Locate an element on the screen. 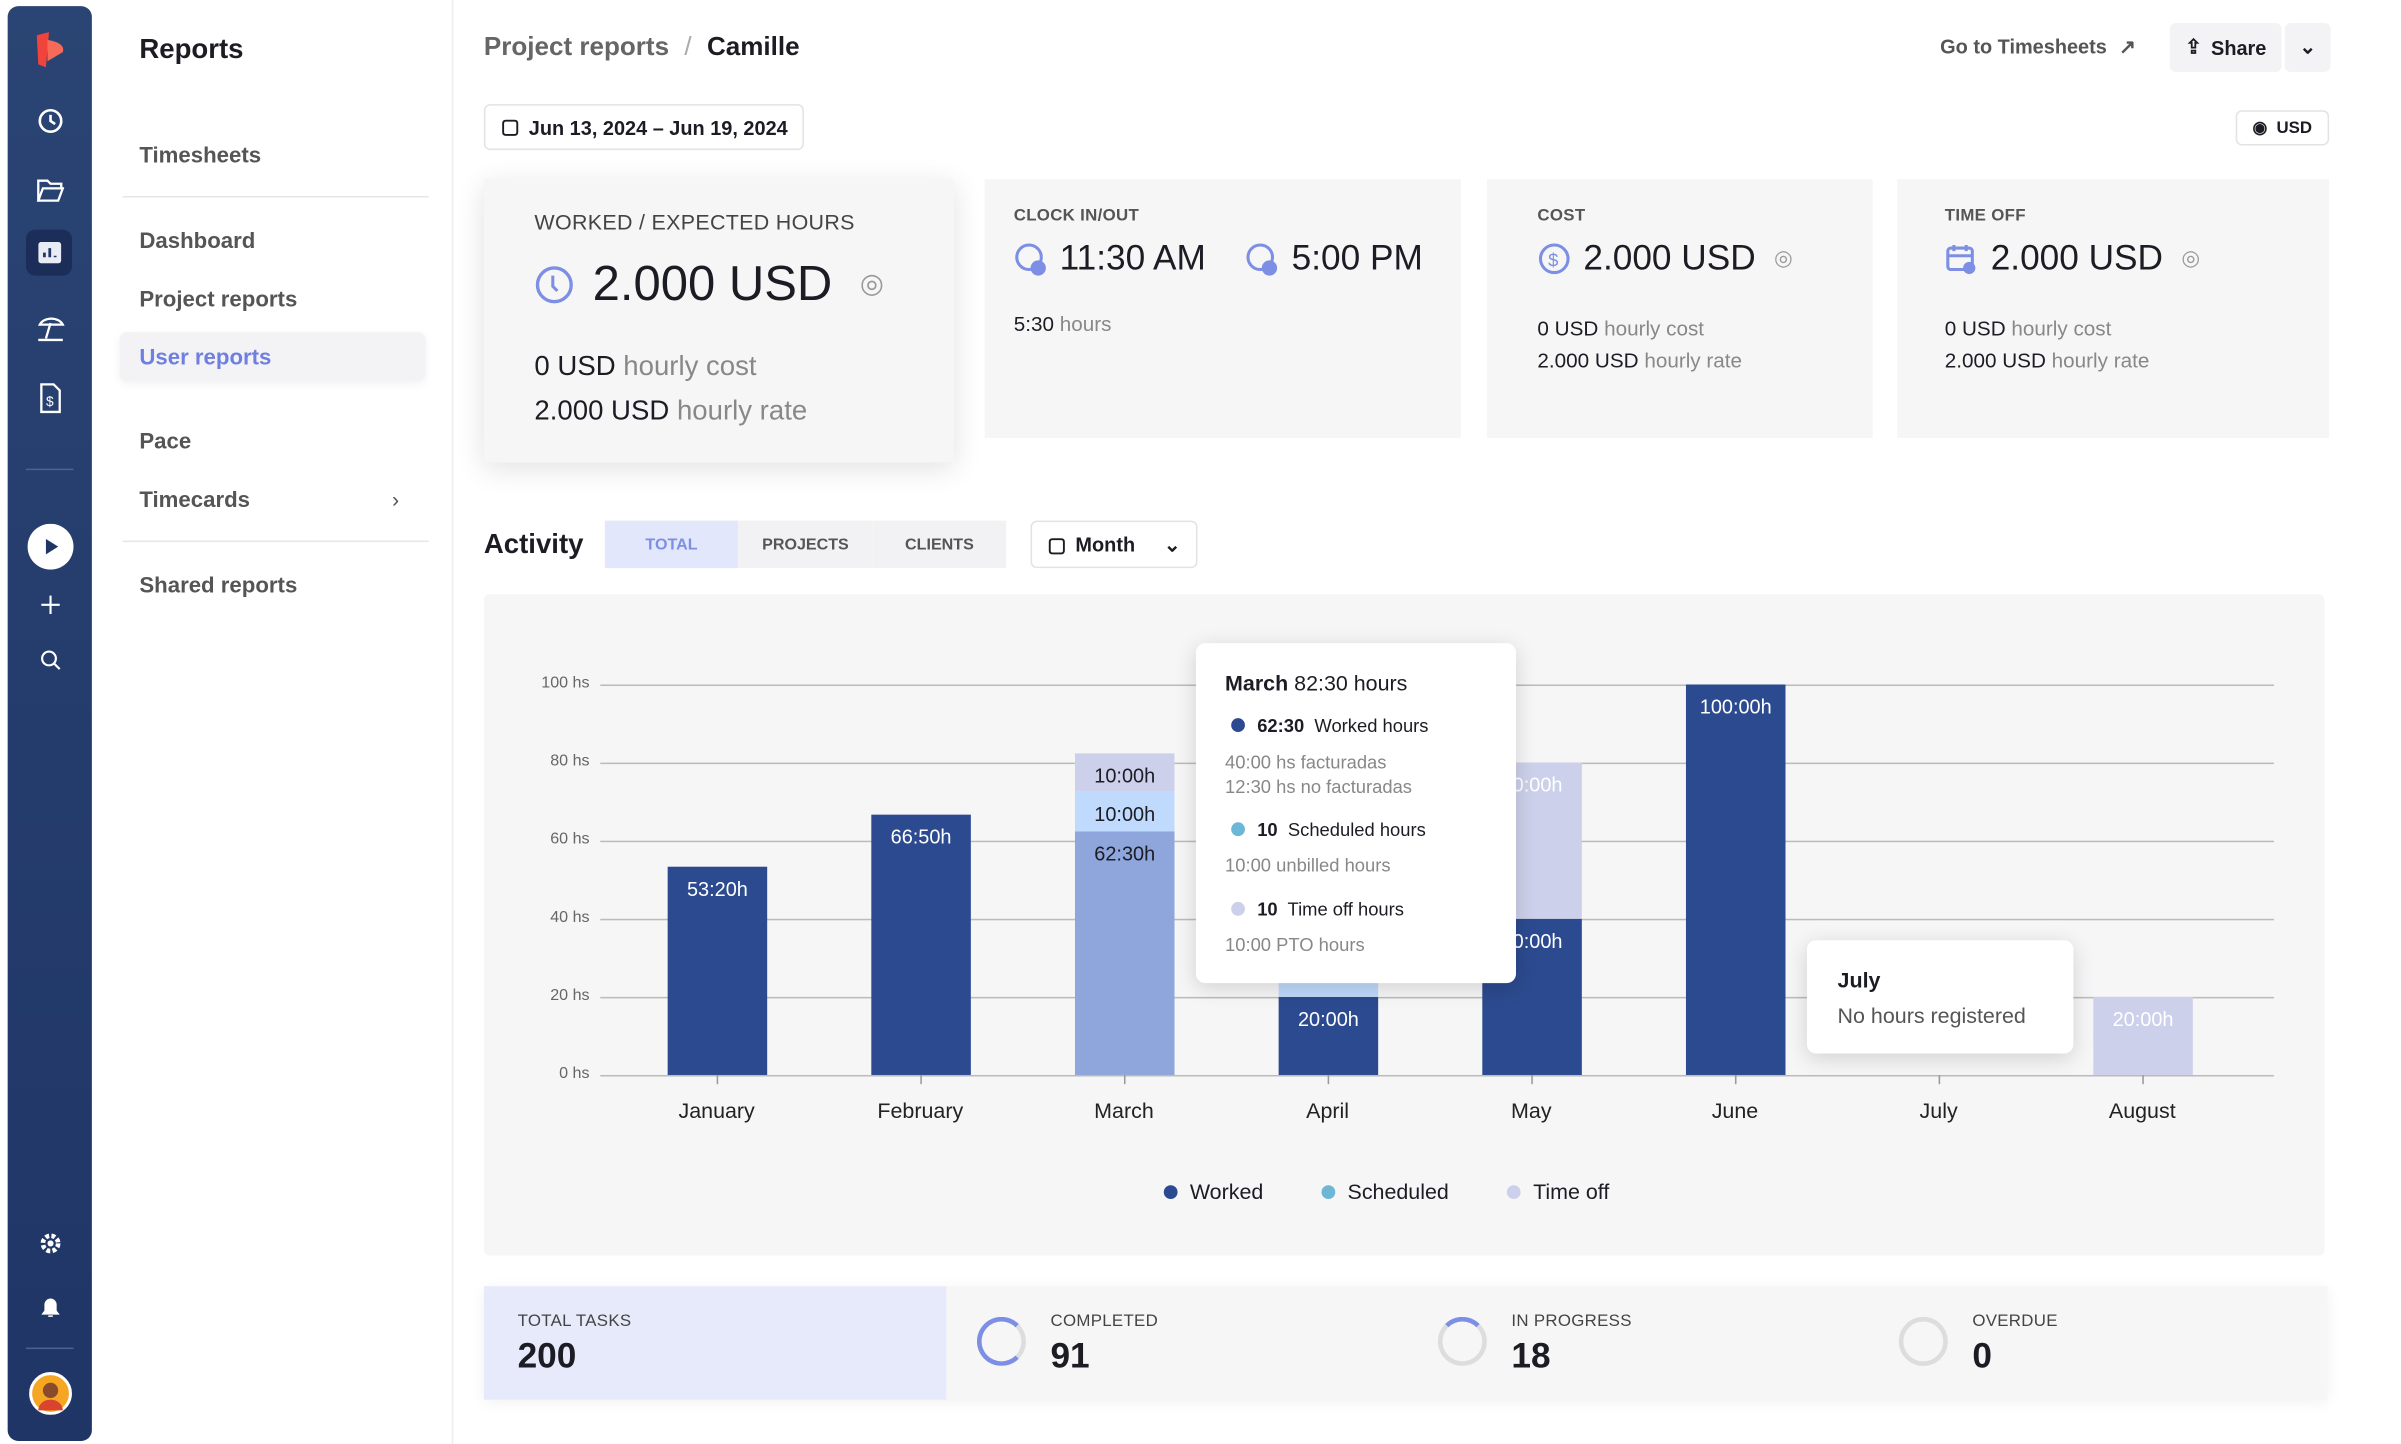  tooltip-note: 10:00 unbilled hours is located at coordinates (1308, 865).